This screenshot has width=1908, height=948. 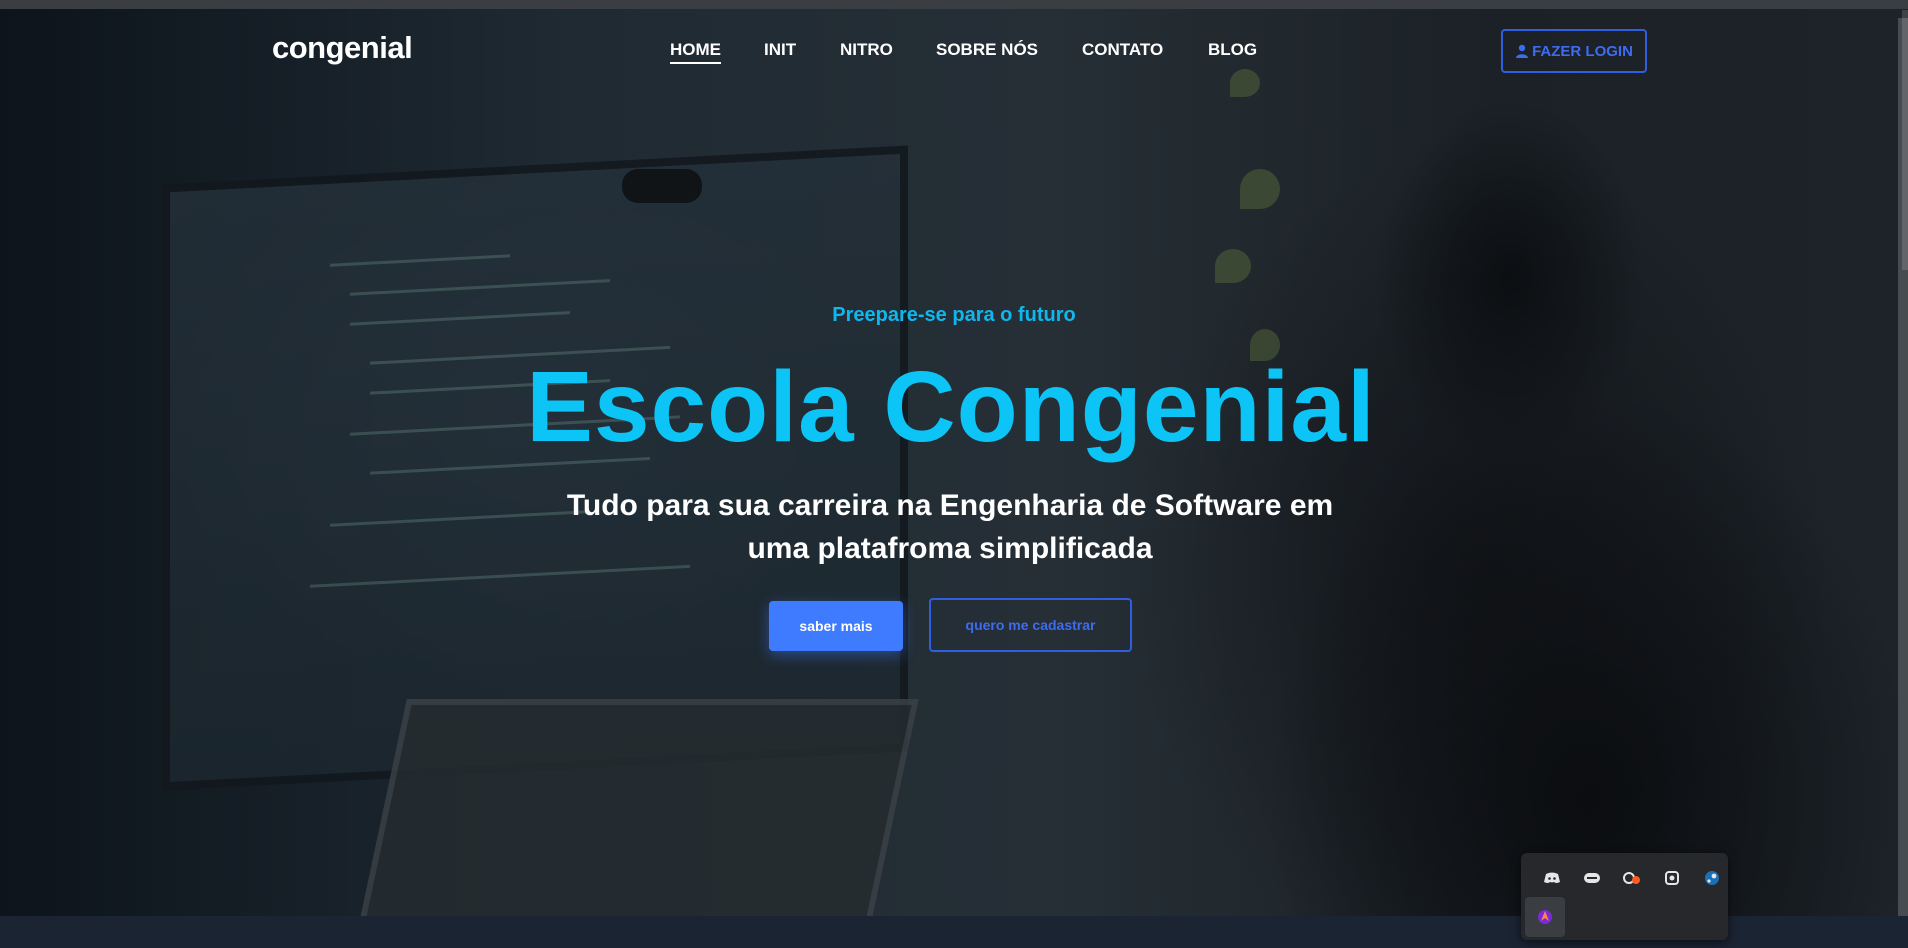 What do you see at coordinates (866, 50) in the screenshot?
I see `nav-nitro: NITRO` at bounding box center [866, 50].